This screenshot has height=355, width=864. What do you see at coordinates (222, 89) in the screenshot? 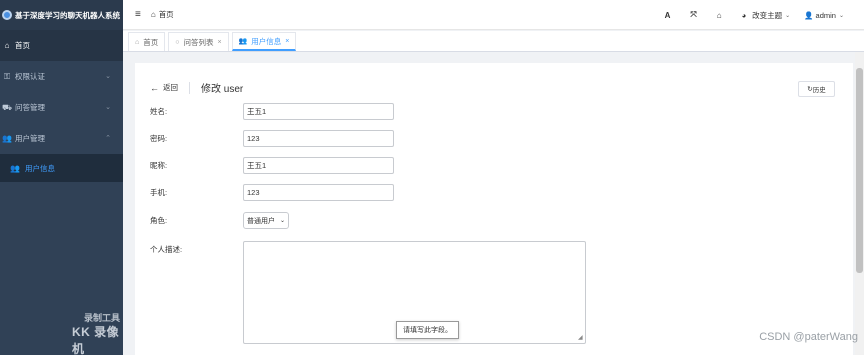
I see `page-title: 修改 user` at bounding box center [222, 89].